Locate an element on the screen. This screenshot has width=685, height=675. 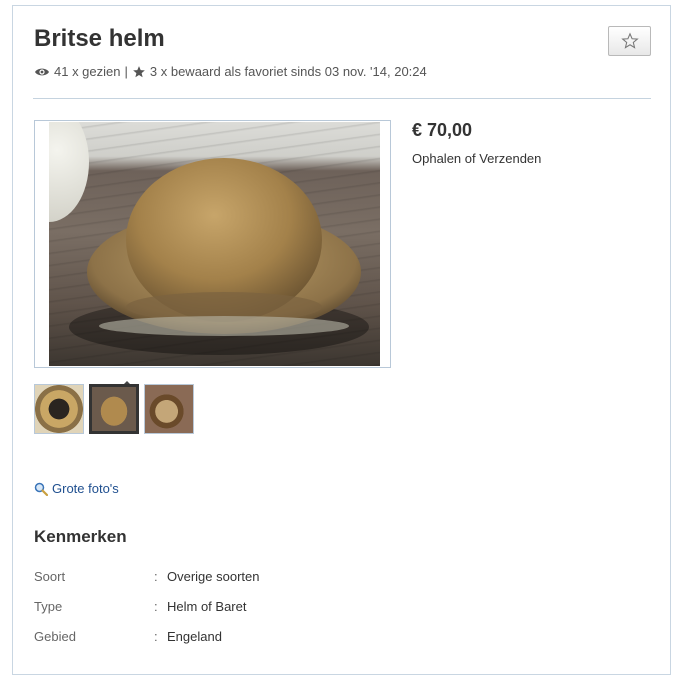
spec-row-gebied: Gebied : Engeland is located at coordinates (128, 636).